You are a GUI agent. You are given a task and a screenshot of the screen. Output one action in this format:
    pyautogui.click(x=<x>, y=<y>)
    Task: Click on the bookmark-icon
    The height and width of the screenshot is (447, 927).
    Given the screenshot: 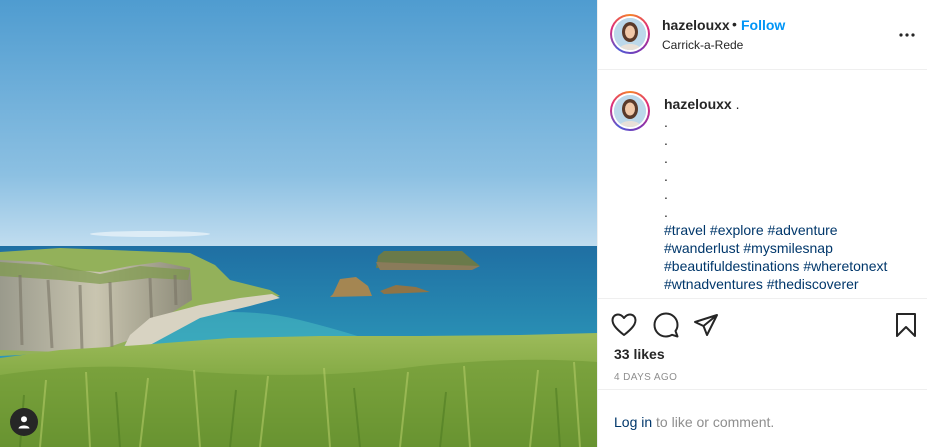 What is the action you would take?
    pyautogui.click(x=906, y=325)
    